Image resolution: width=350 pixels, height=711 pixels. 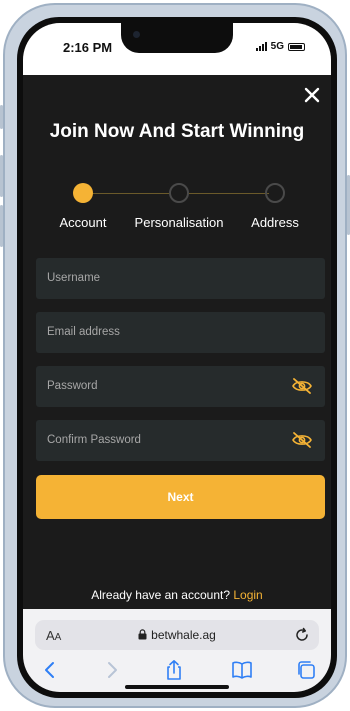 What do you see at coordinates (180, 440) in the screenshot?
I see `confirm-password-field: Confirm Password` at bounding box center [180, 440].